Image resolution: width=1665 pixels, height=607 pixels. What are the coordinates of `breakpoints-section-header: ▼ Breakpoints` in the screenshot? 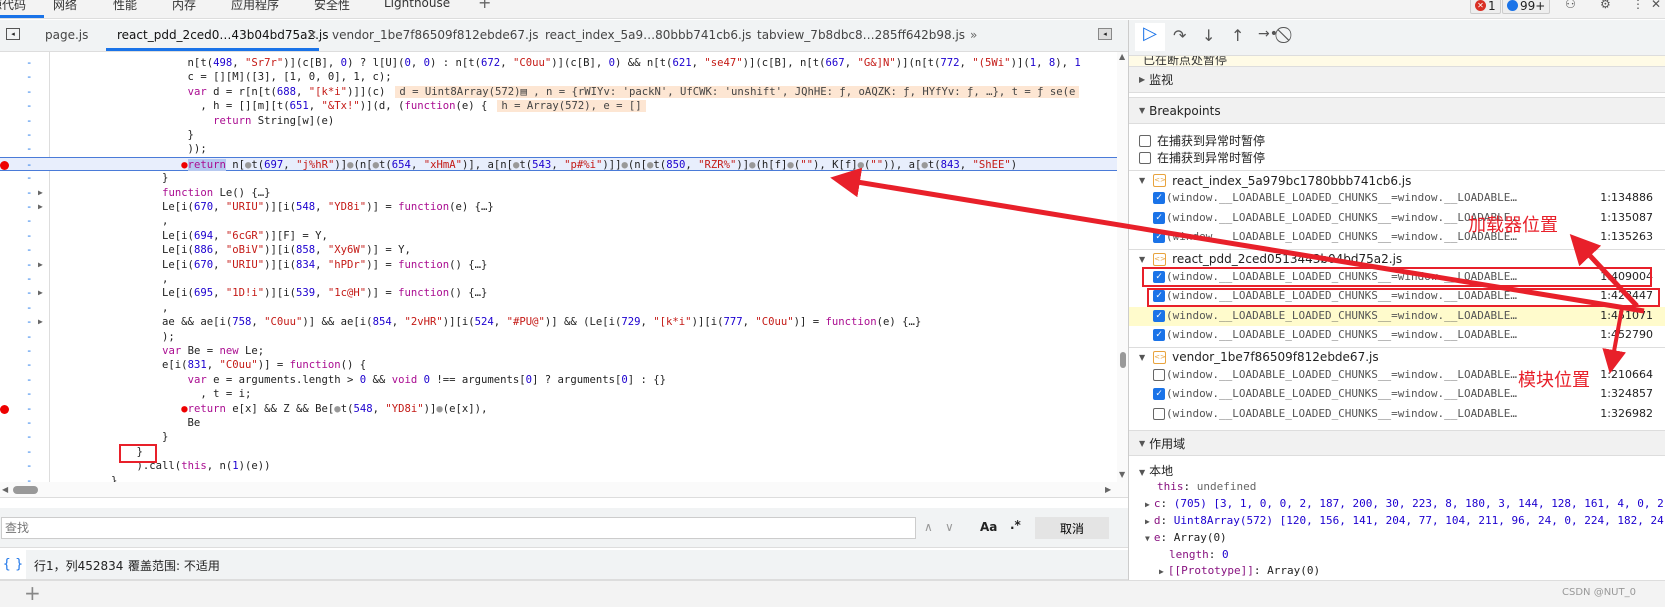 It's located at (1397, 110).